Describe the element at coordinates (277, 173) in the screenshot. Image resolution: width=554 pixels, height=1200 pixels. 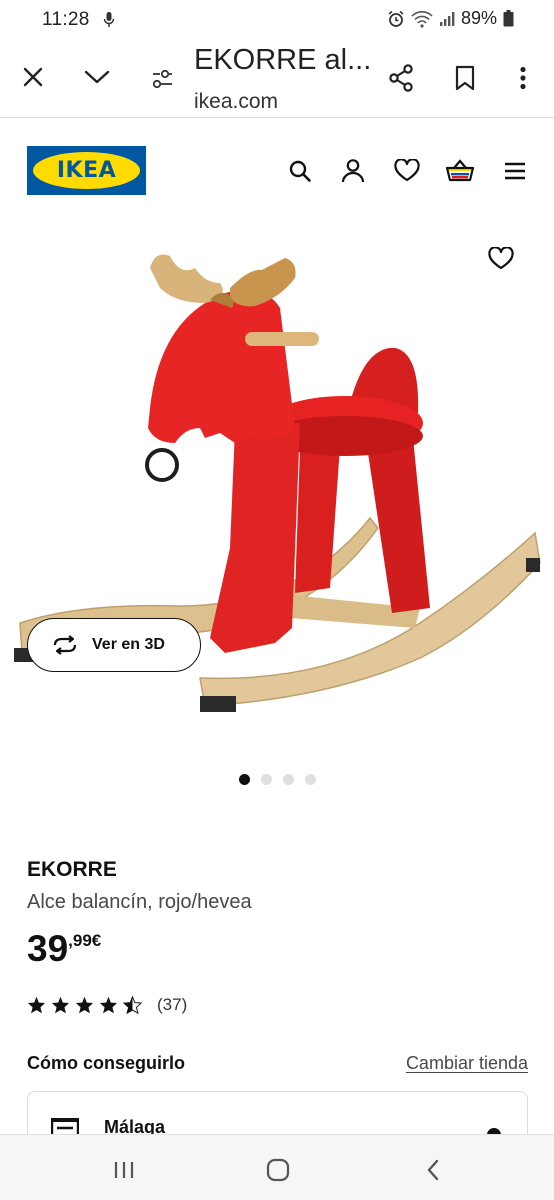
I see `site-header: IKEA` at that location.